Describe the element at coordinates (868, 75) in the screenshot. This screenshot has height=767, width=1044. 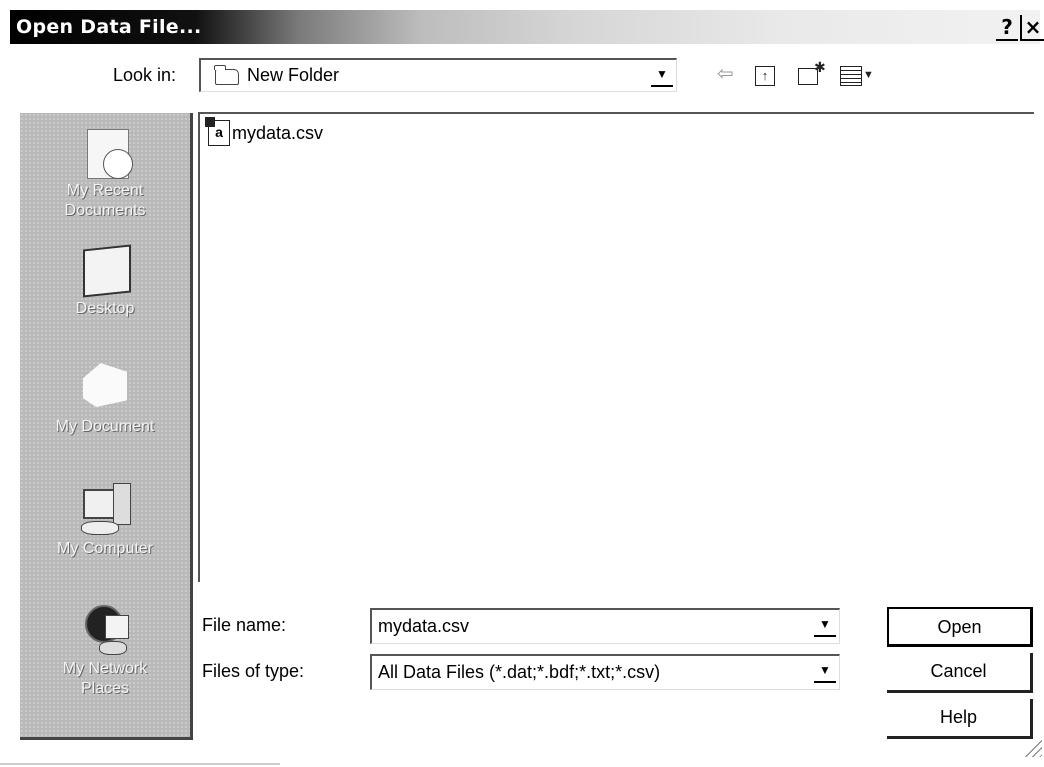
I see `views-dropdown-arrow-icon: ▼` at that location.